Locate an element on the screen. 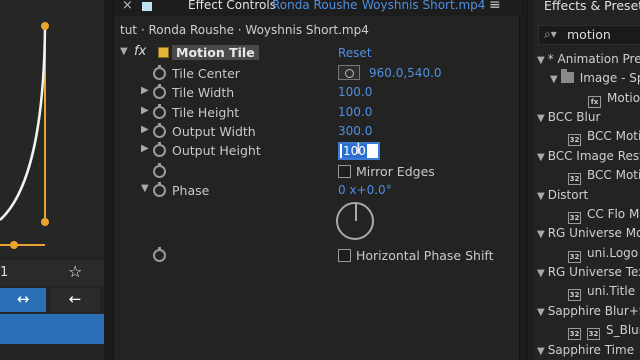 This screenshot has width=640, height=360. close-icon: × is located at coordinates (127, 6).